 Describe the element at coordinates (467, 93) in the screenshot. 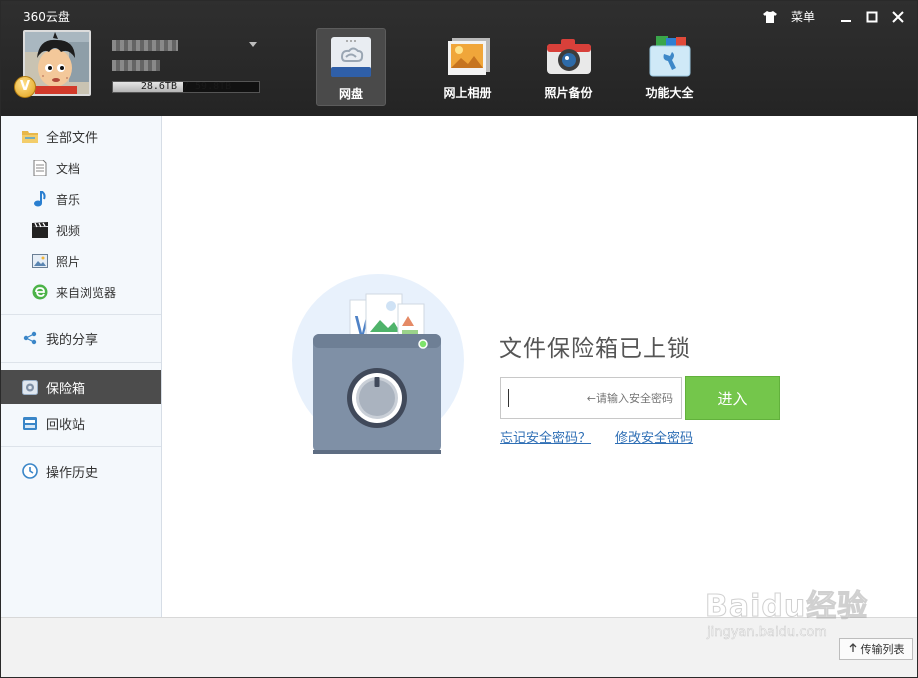

I see `nav-label: 网上相册` at that location.